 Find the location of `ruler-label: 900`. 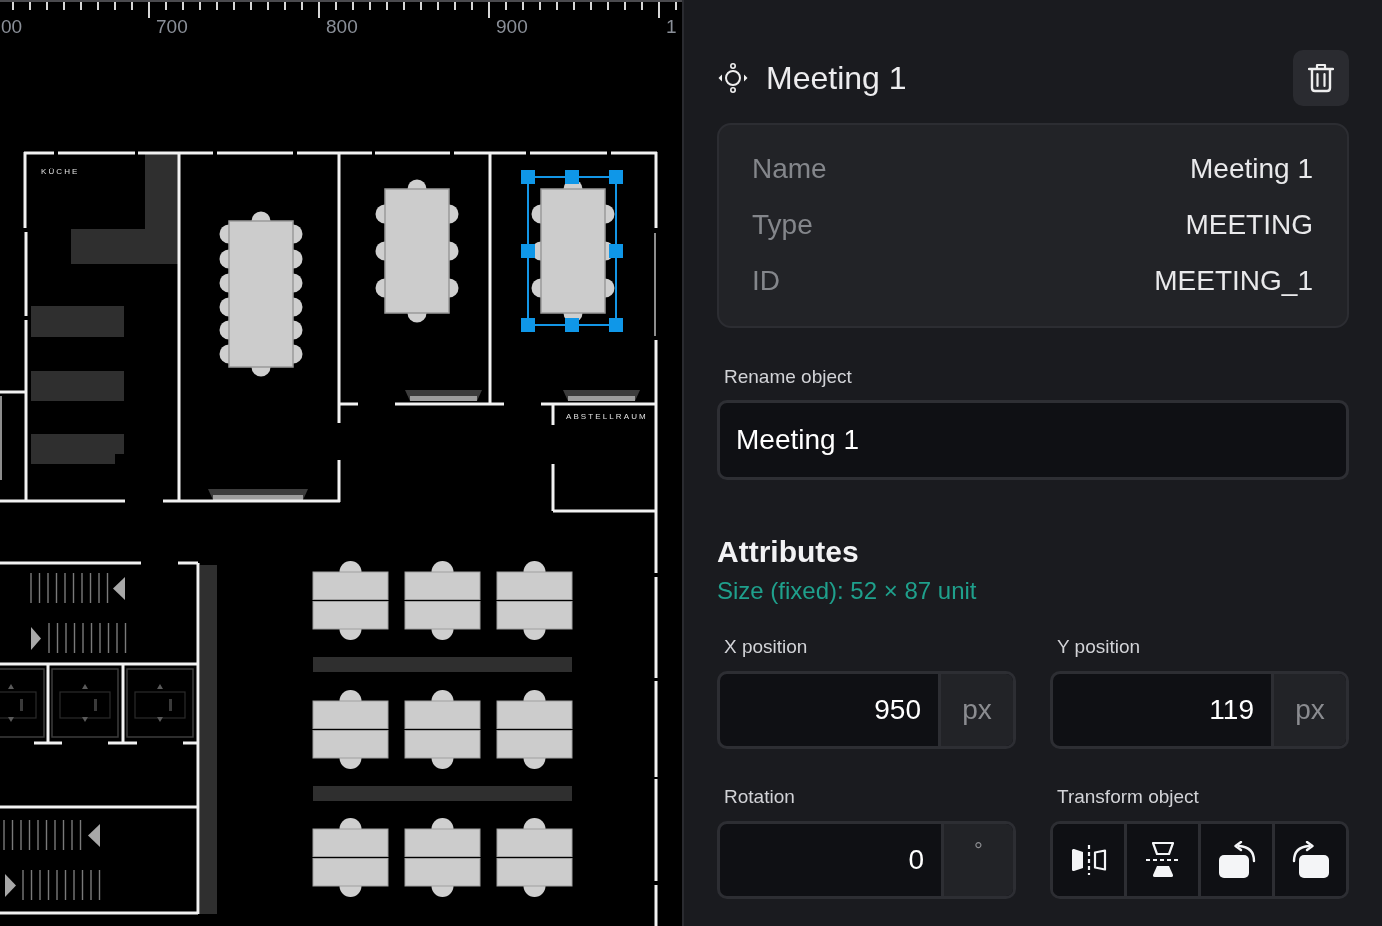

ruler-label: 900 is located at coordinates (512, 26).